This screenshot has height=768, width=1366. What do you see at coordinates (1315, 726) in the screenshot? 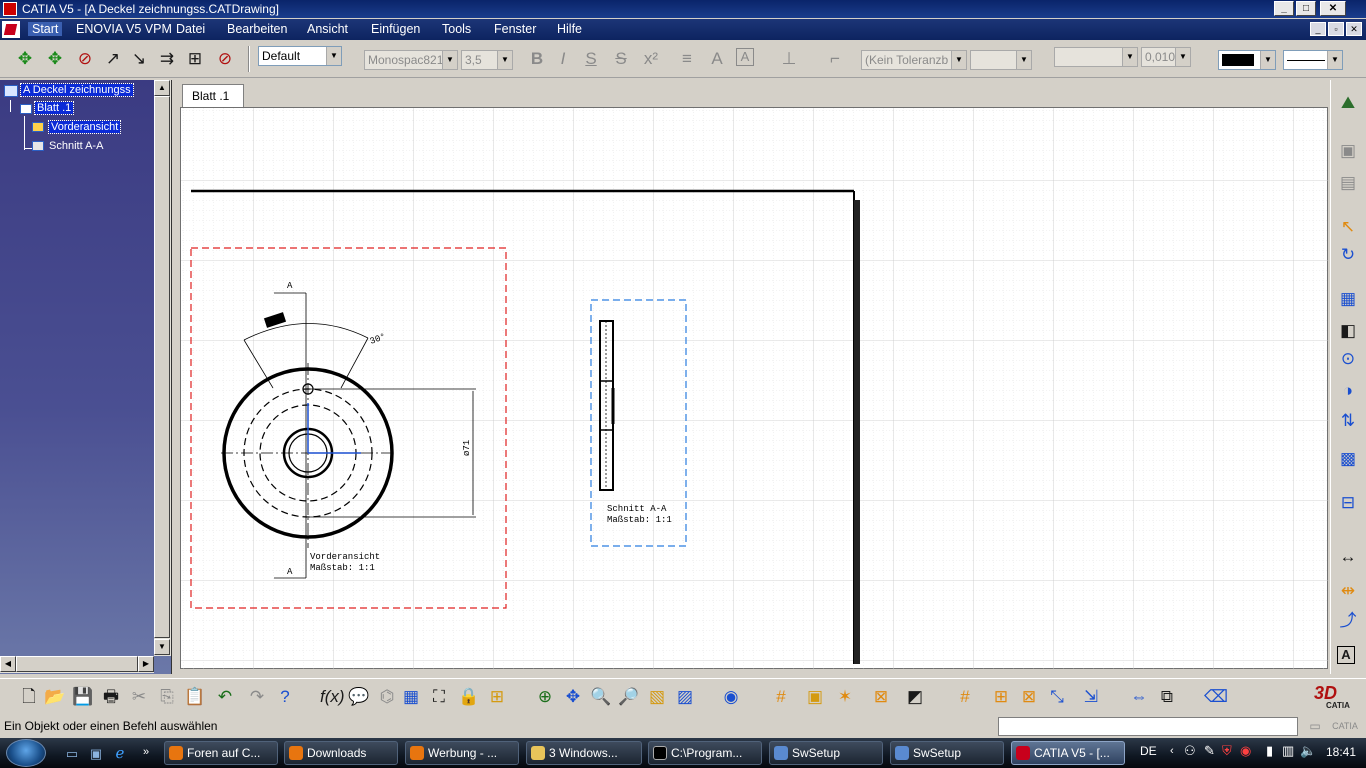
I see `run-command-icon: ▭` at bounding box center [1315, 726].